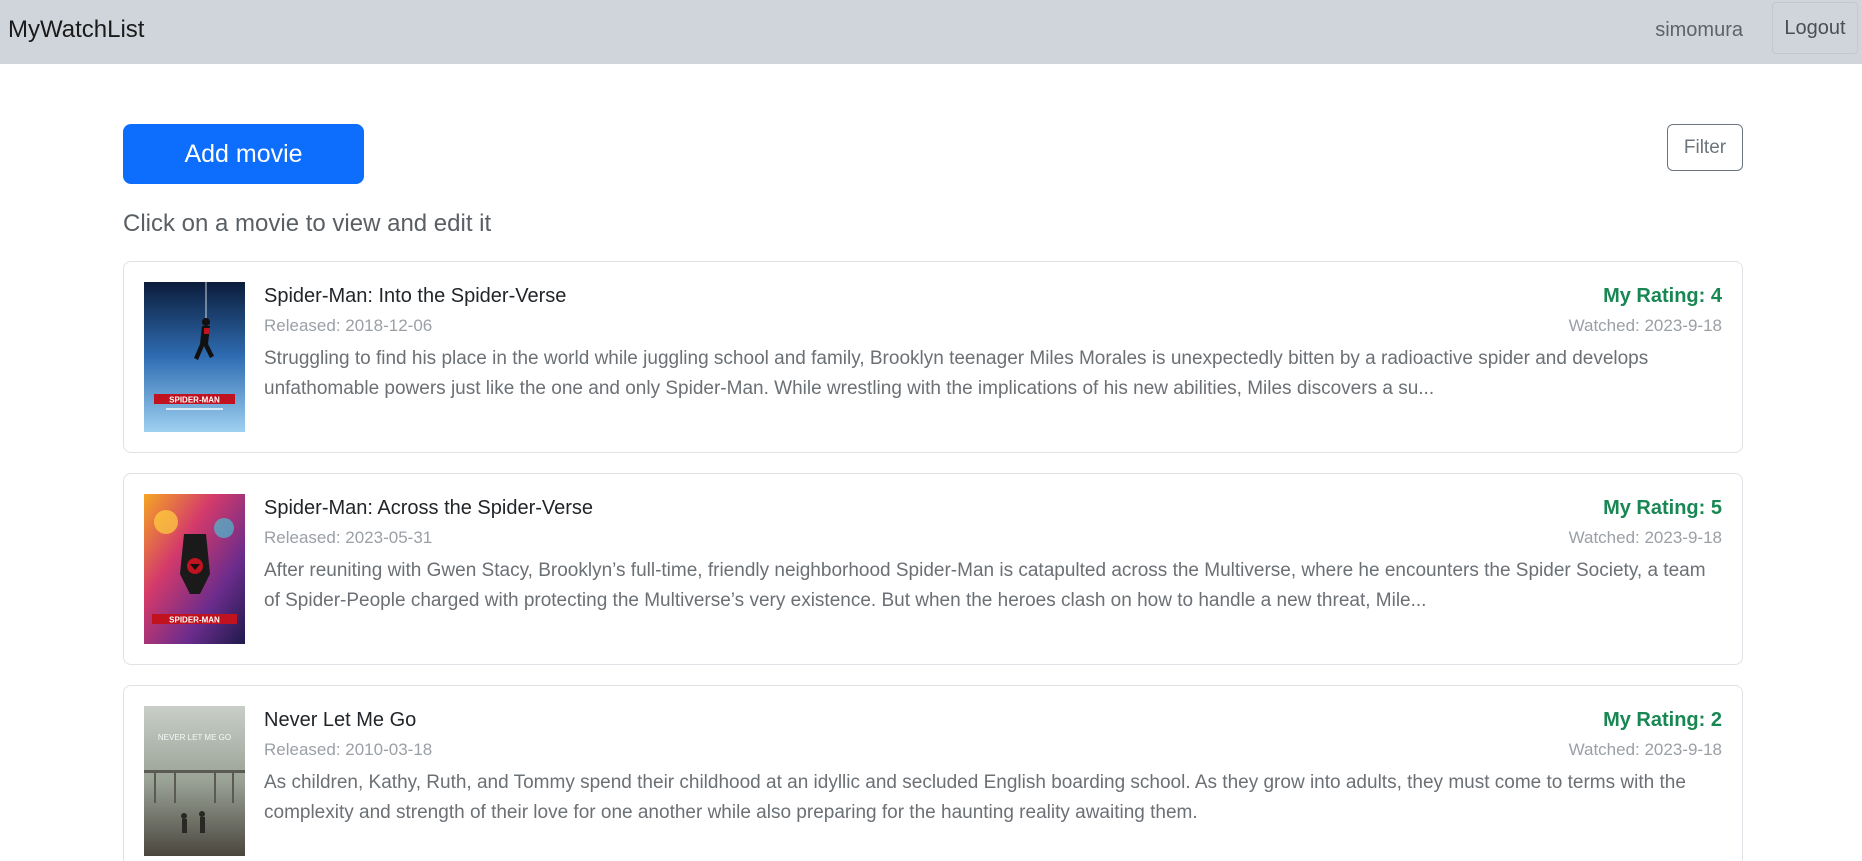  What do you see at coordinates (348, 749) in the screenshot?
I see `release-date: Released: 2010-03-18` at bounding box center [348, 749].